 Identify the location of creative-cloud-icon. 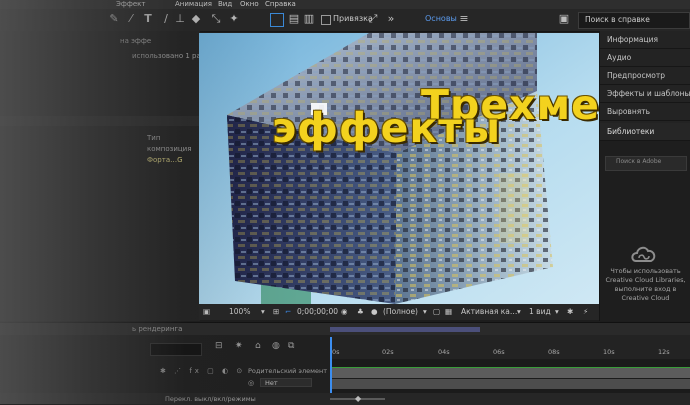
(643, 254).